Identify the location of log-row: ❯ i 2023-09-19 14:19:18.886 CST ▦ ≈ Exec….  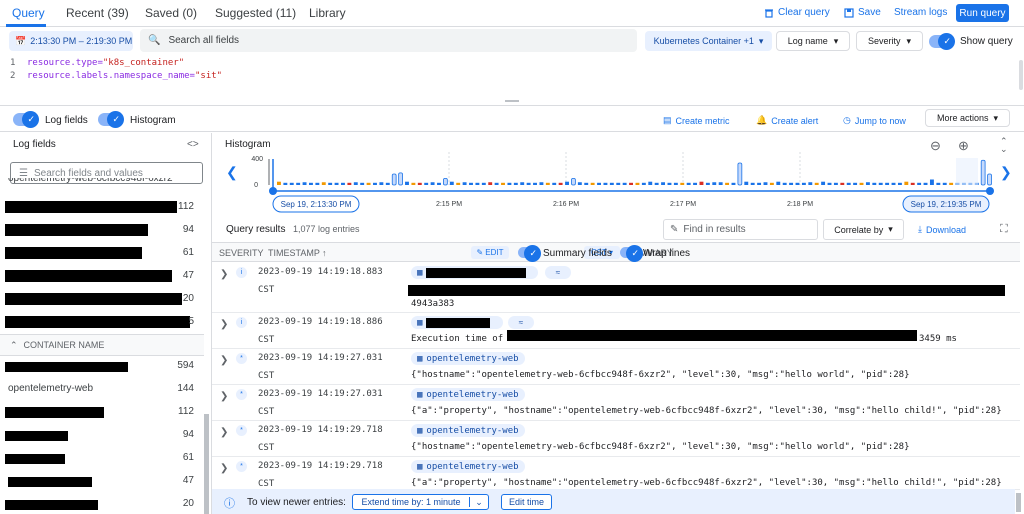
(616, 331).